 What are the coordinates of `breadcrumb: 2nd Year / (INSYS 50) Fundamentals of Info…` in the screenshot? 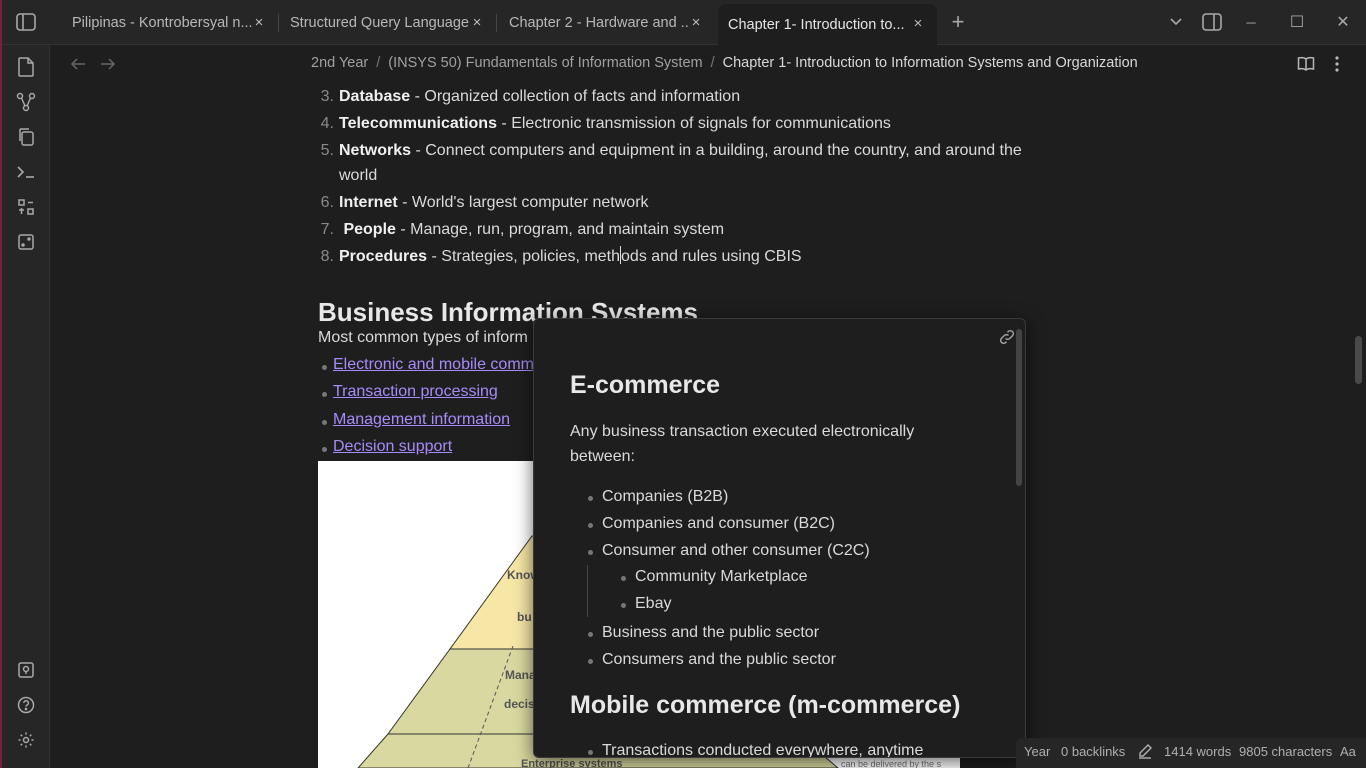 It's located at (724, 63).